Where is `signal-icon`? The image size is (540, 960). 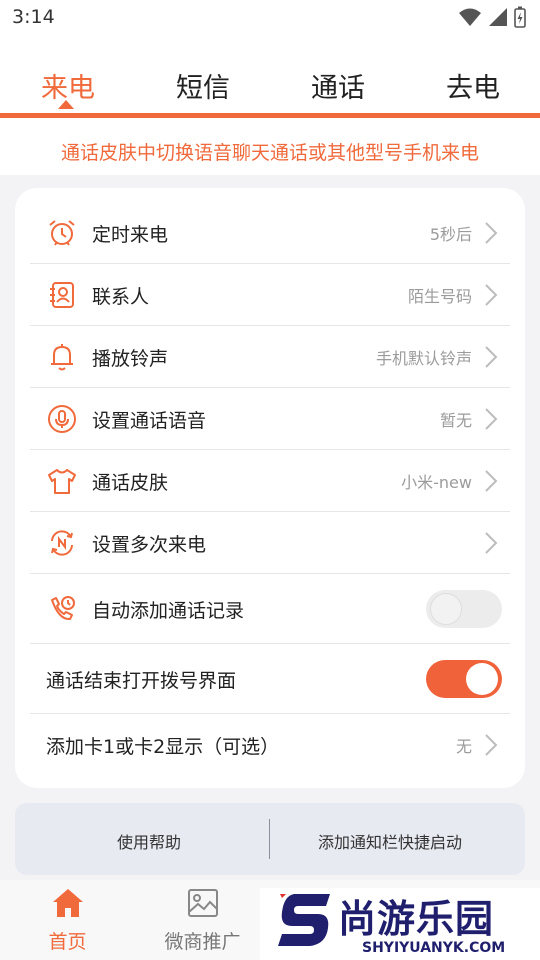 signal-icon is located at coordinates (498, 17).